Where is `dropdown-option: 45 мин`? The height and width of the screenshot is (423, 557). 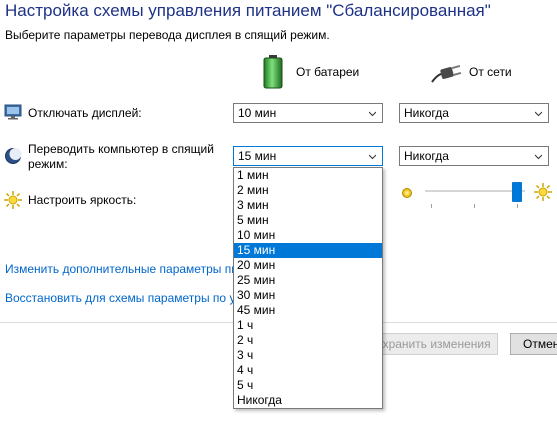 dropdown-option: 45 мин is located at coordinates (308, 310).